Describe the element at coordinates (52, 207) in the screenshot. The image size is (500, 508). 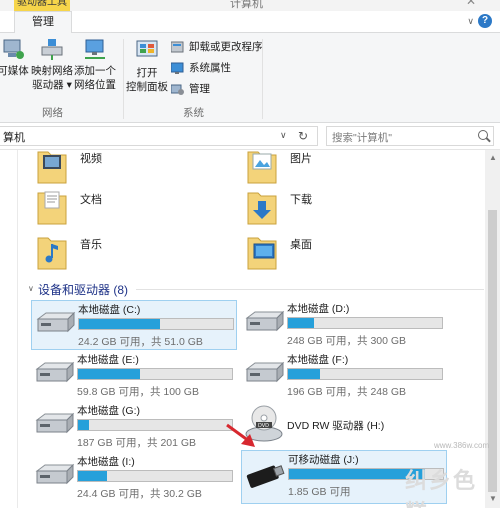
I see `documents-folder-icon` at that location.